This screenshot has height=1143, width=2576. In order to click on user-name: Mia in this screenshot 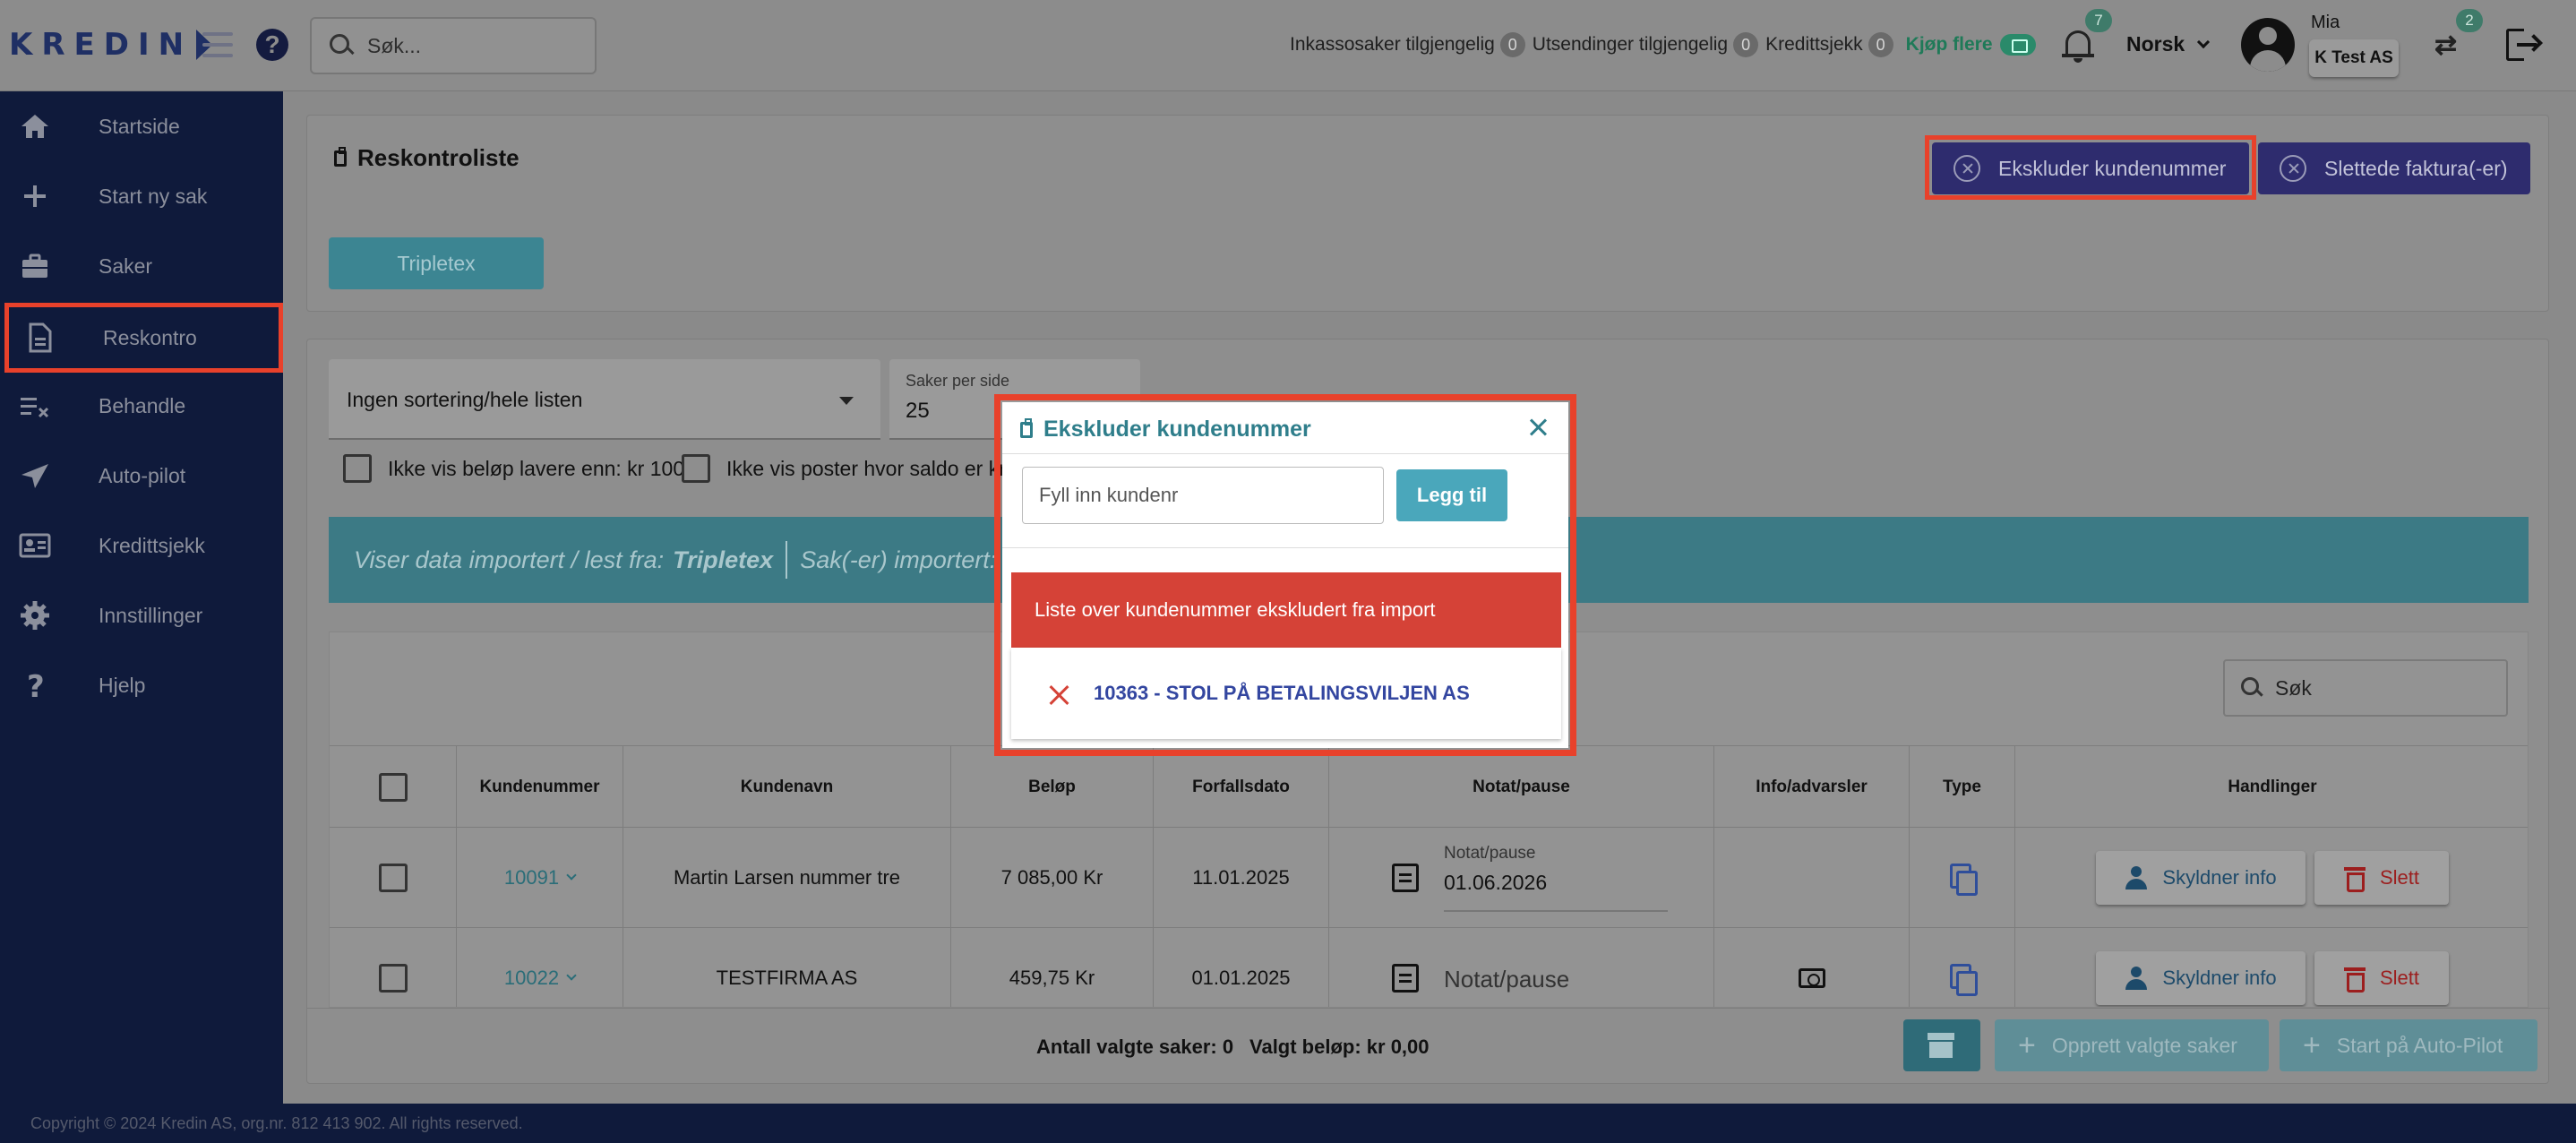, I will do `click(2325, 22)`.